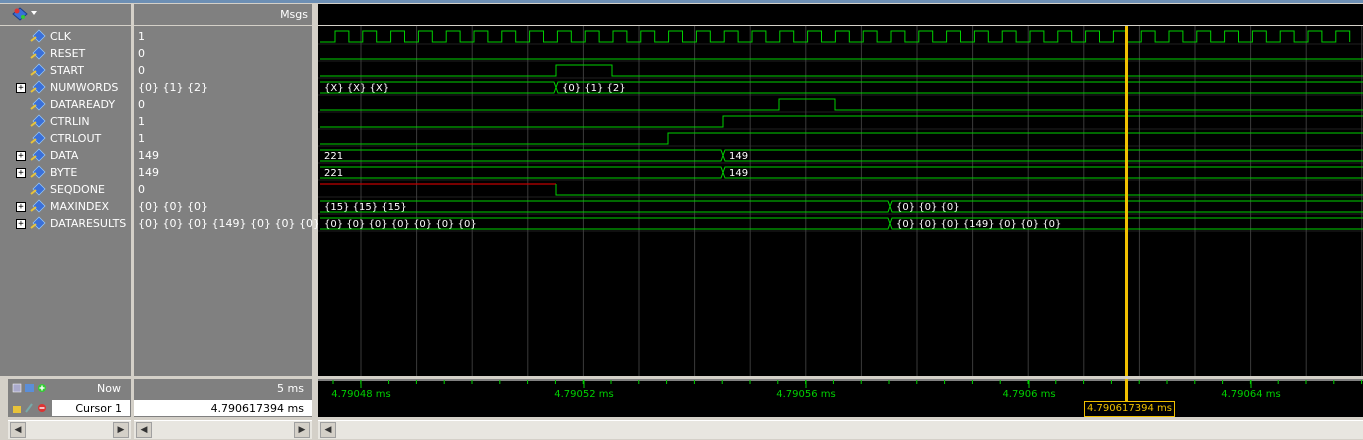 The image size is (1363, 440). I want to click on signal-row-byte: + BYTE, so click(69, 172).